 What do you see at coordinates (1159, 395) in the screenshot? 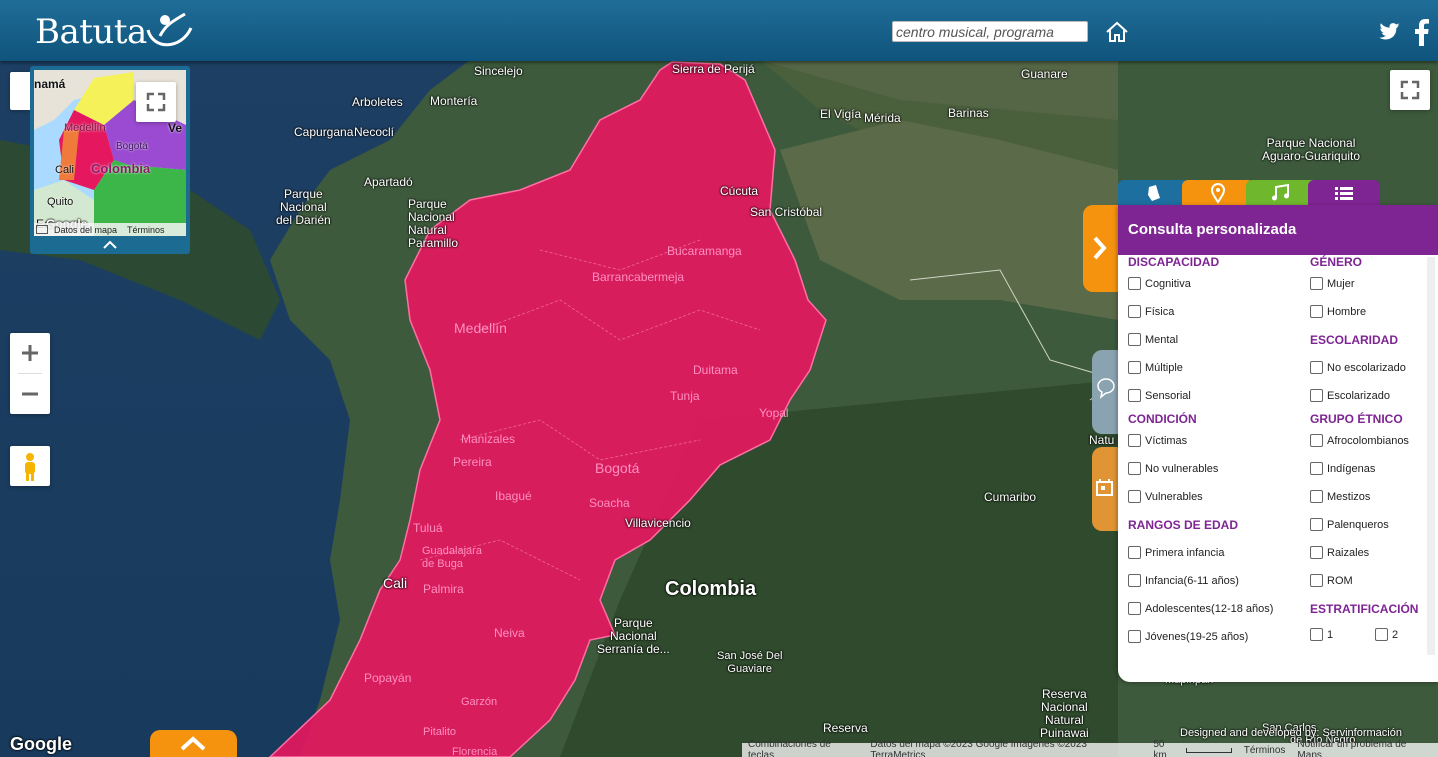
I see `option-sensorial: Sensorial` at bounding box center [1159, 395].